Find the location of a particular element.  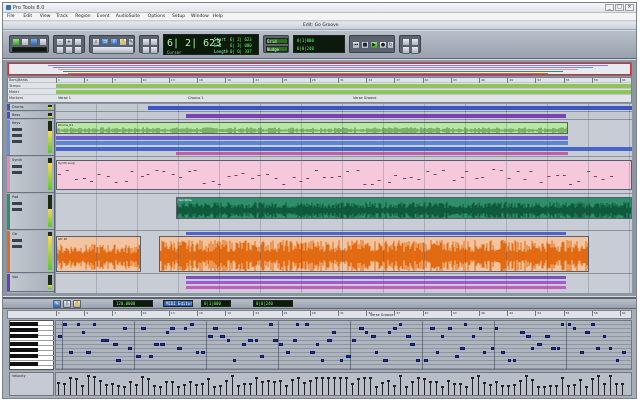

stop-icon: ■ is located at coordinates (365, 45).